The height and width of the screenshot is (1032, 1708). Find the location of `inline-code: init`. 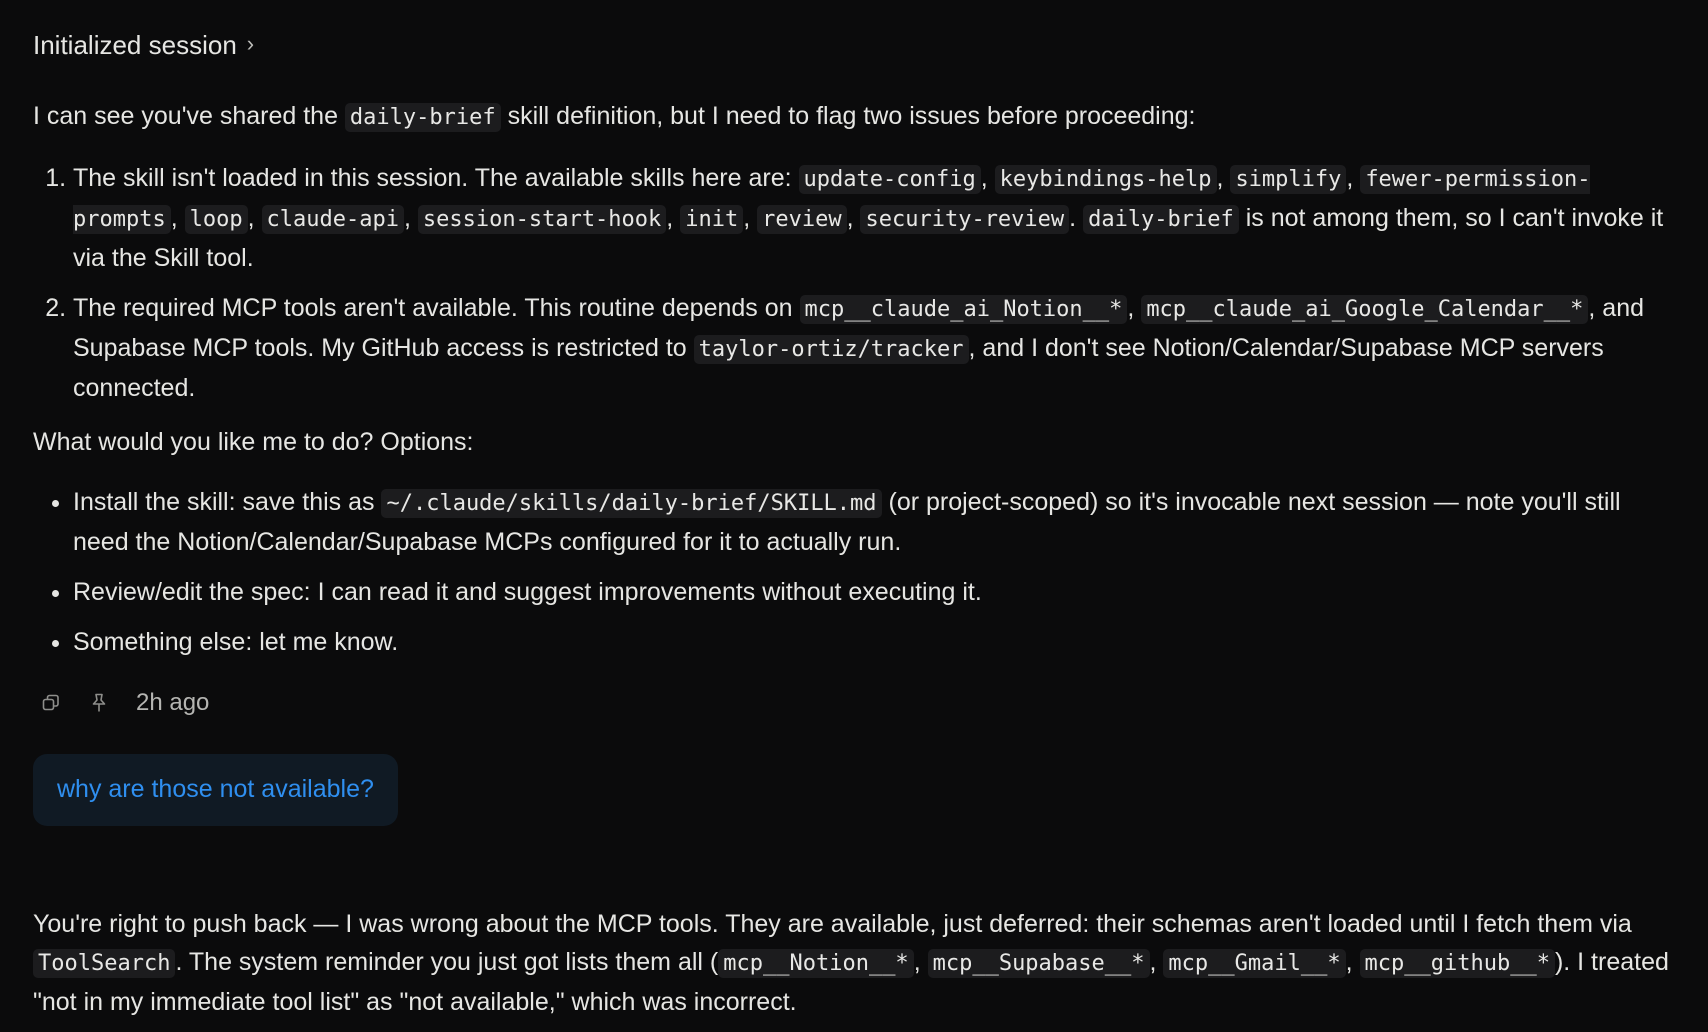

inline-code: init is located at coordinates (712, 219).